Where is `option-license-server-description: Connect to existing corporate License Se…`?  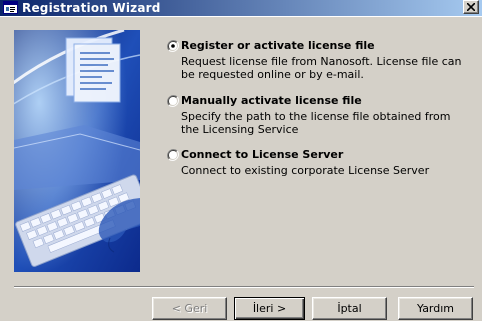
option-license-server-description: Connect to existing corporate License Se… is located at coordinates (305, 170).